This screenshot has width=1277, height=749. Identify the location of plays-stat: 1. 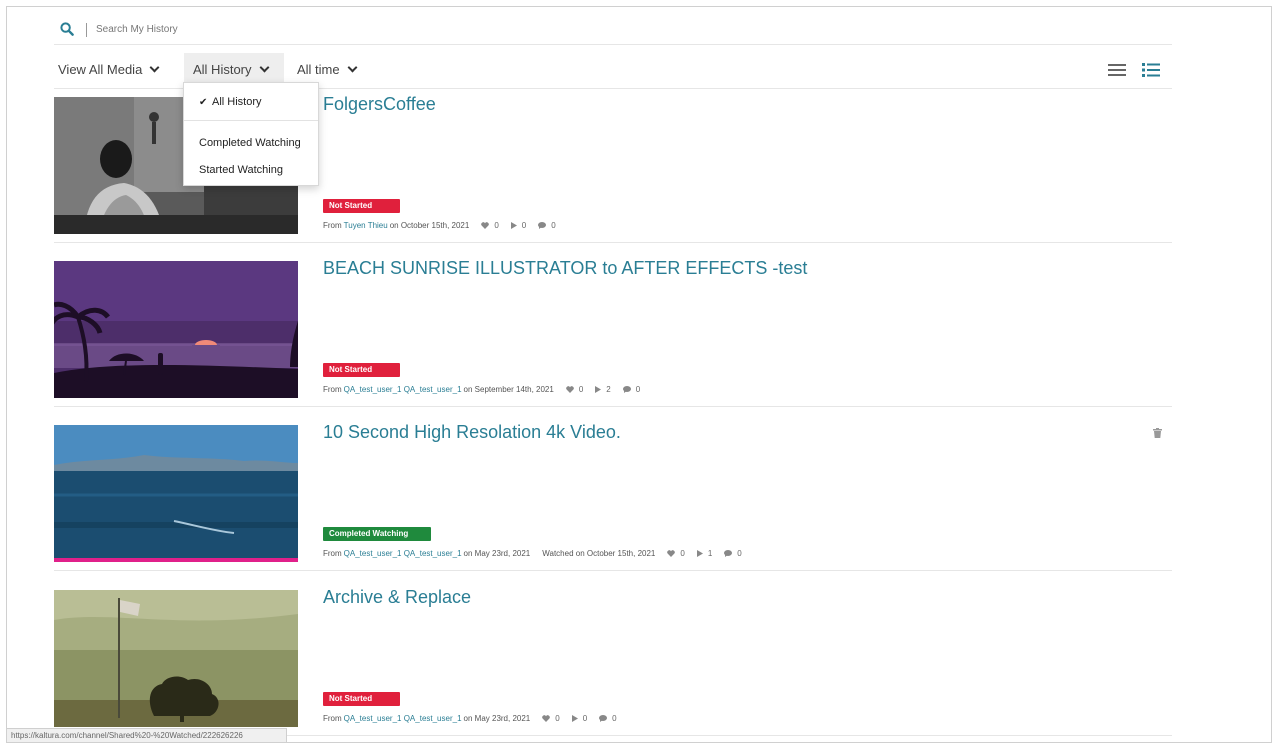
(704, 553).